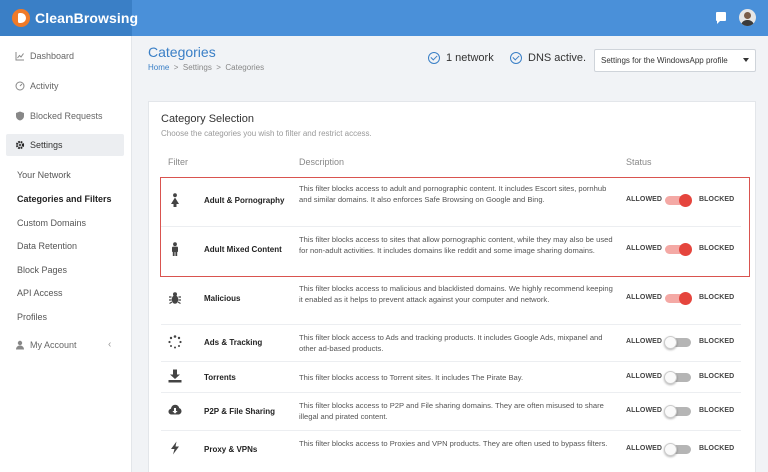 This screenshot has height=472, width=768. I want to click on bug-icon, so click(175, 298).